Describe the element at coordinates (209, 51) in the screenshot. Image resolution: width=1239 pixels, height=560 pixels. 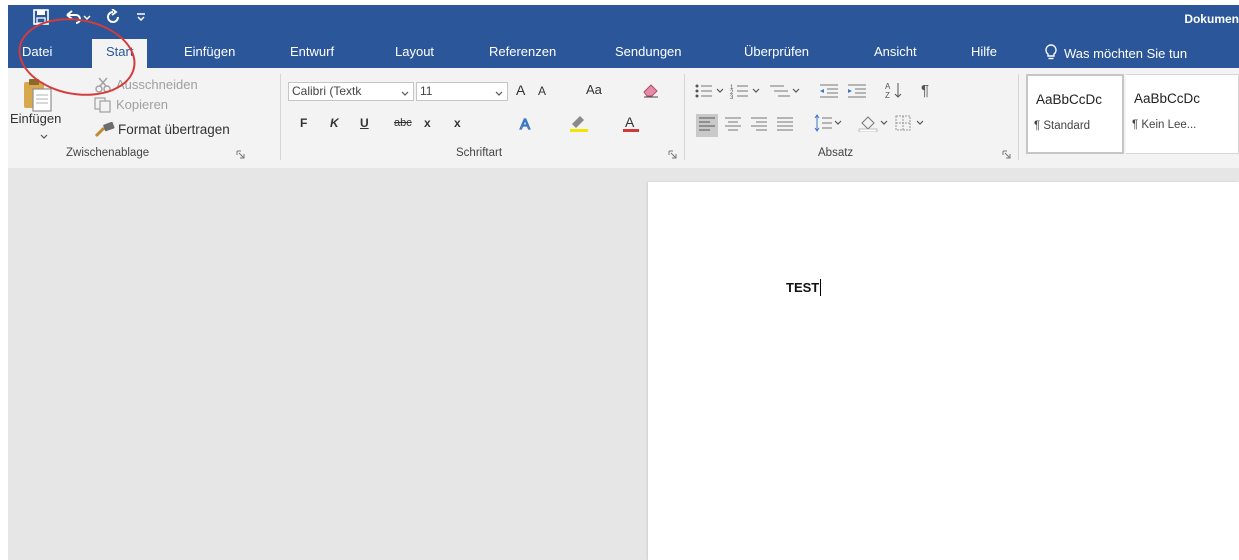
I see `tab-einfuegen: Einfügen` at that location.